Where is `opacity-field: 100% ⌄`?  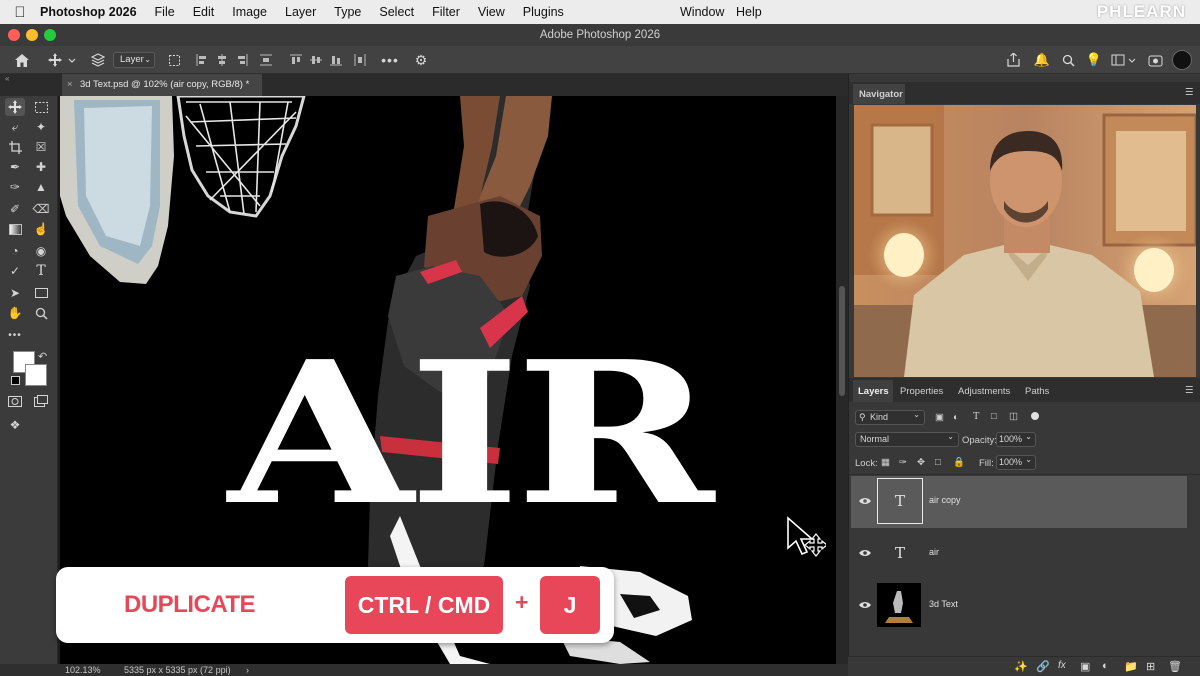 opacity-field: 100% ⌄ is located at coordinates (1016, 439).